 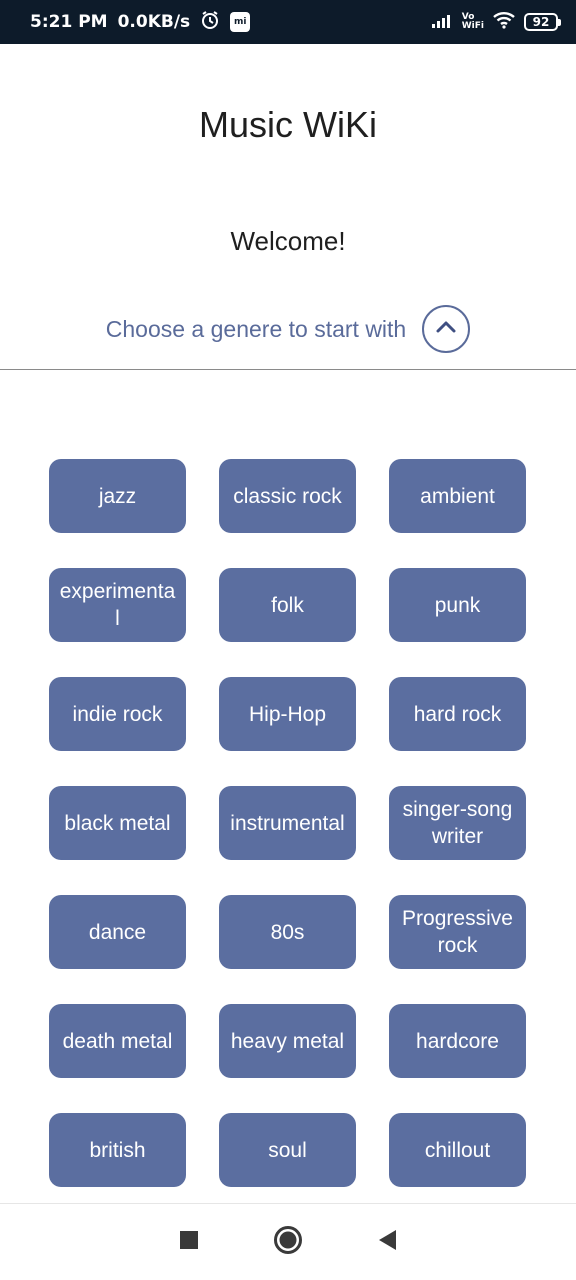 I want to click on system-nav-bar, so click(x=288, y=1241).